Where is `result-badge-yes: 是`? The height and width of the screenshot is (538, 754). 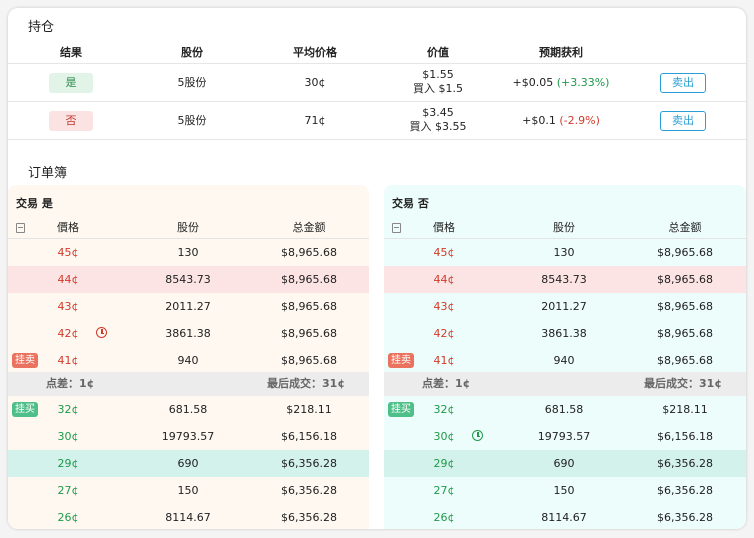 result-badge-yes: 是 is located at coordinates (71, 83).